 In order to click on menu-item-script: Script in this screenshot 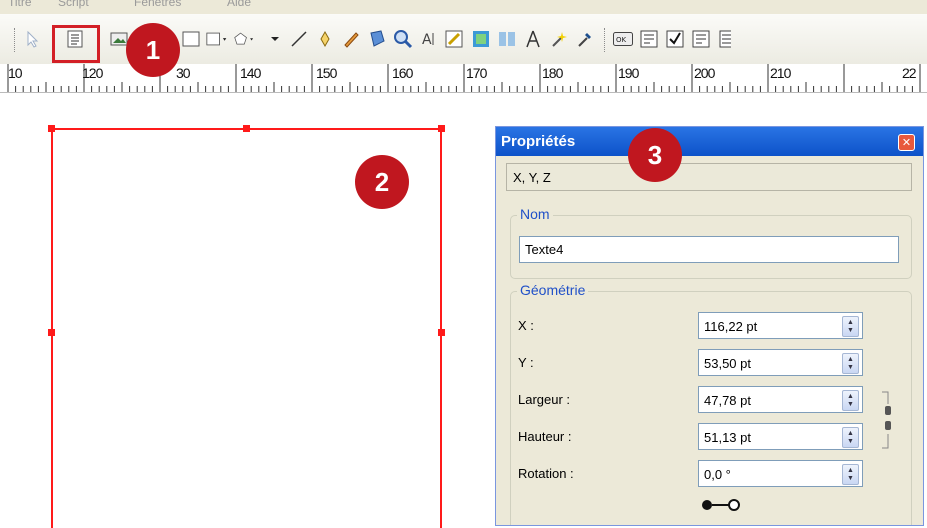, I will do `click(73, 4)`.